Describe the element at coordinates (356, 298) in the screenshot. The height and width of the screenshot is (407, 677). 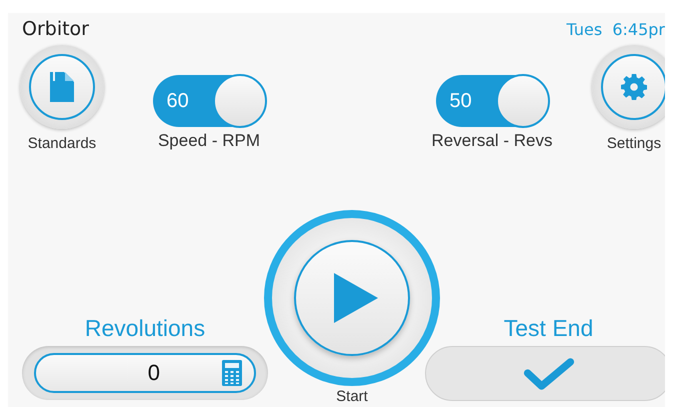
I see `play-icon` at that location.